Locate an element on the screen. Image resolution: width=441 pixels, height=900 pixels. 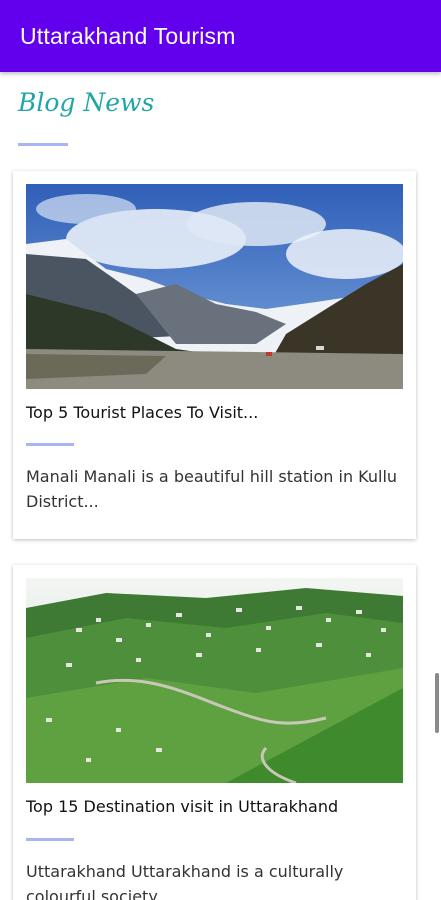
section-divider is located at coordinates (43, 144).